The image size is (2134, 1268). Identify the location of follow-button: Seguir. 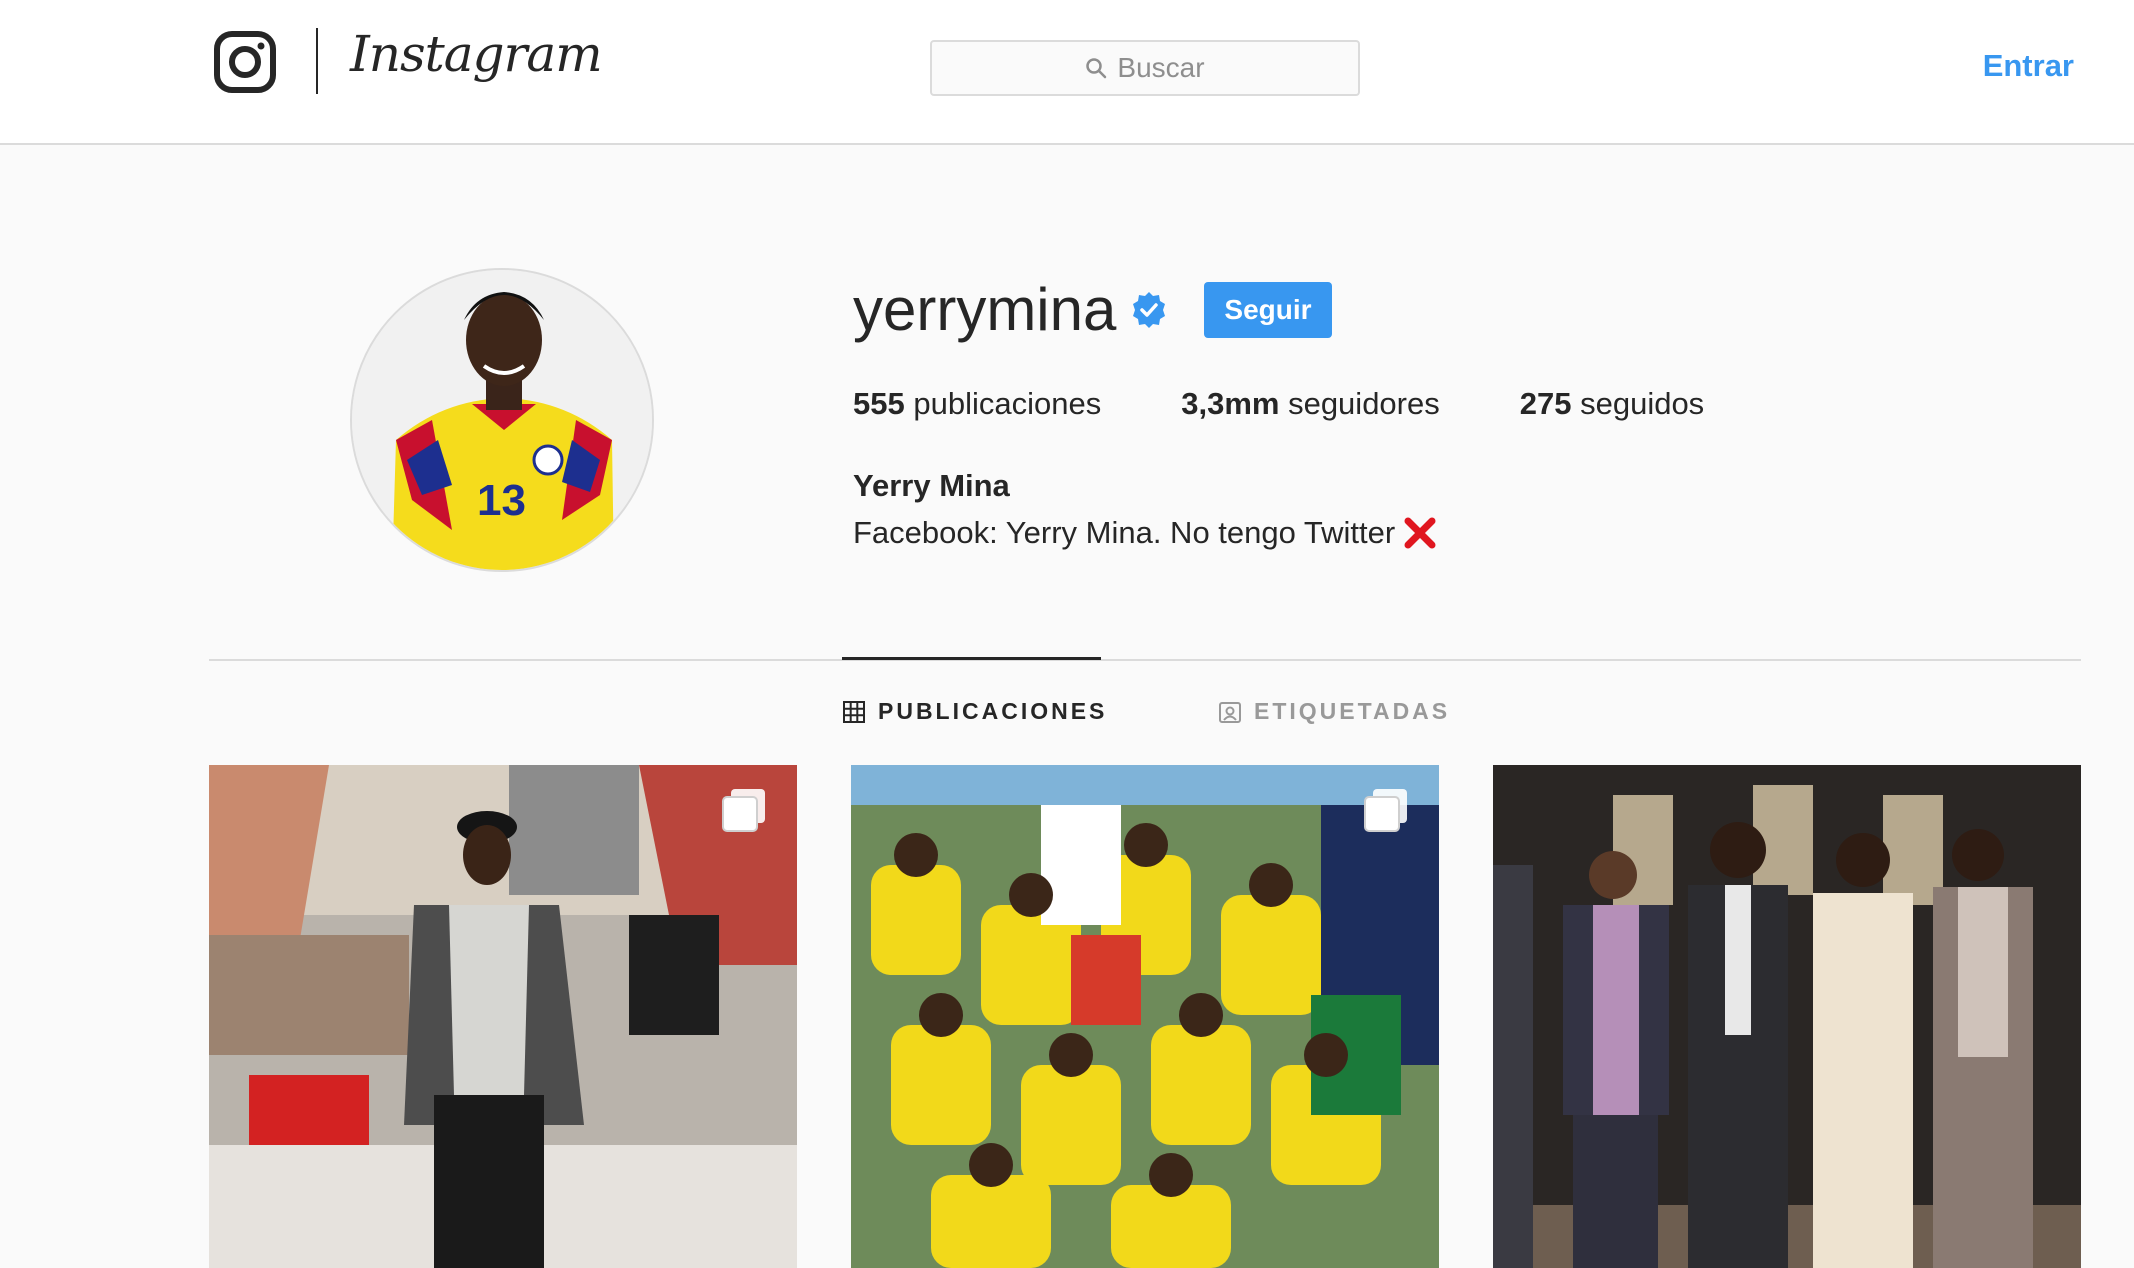
(1268, 310).